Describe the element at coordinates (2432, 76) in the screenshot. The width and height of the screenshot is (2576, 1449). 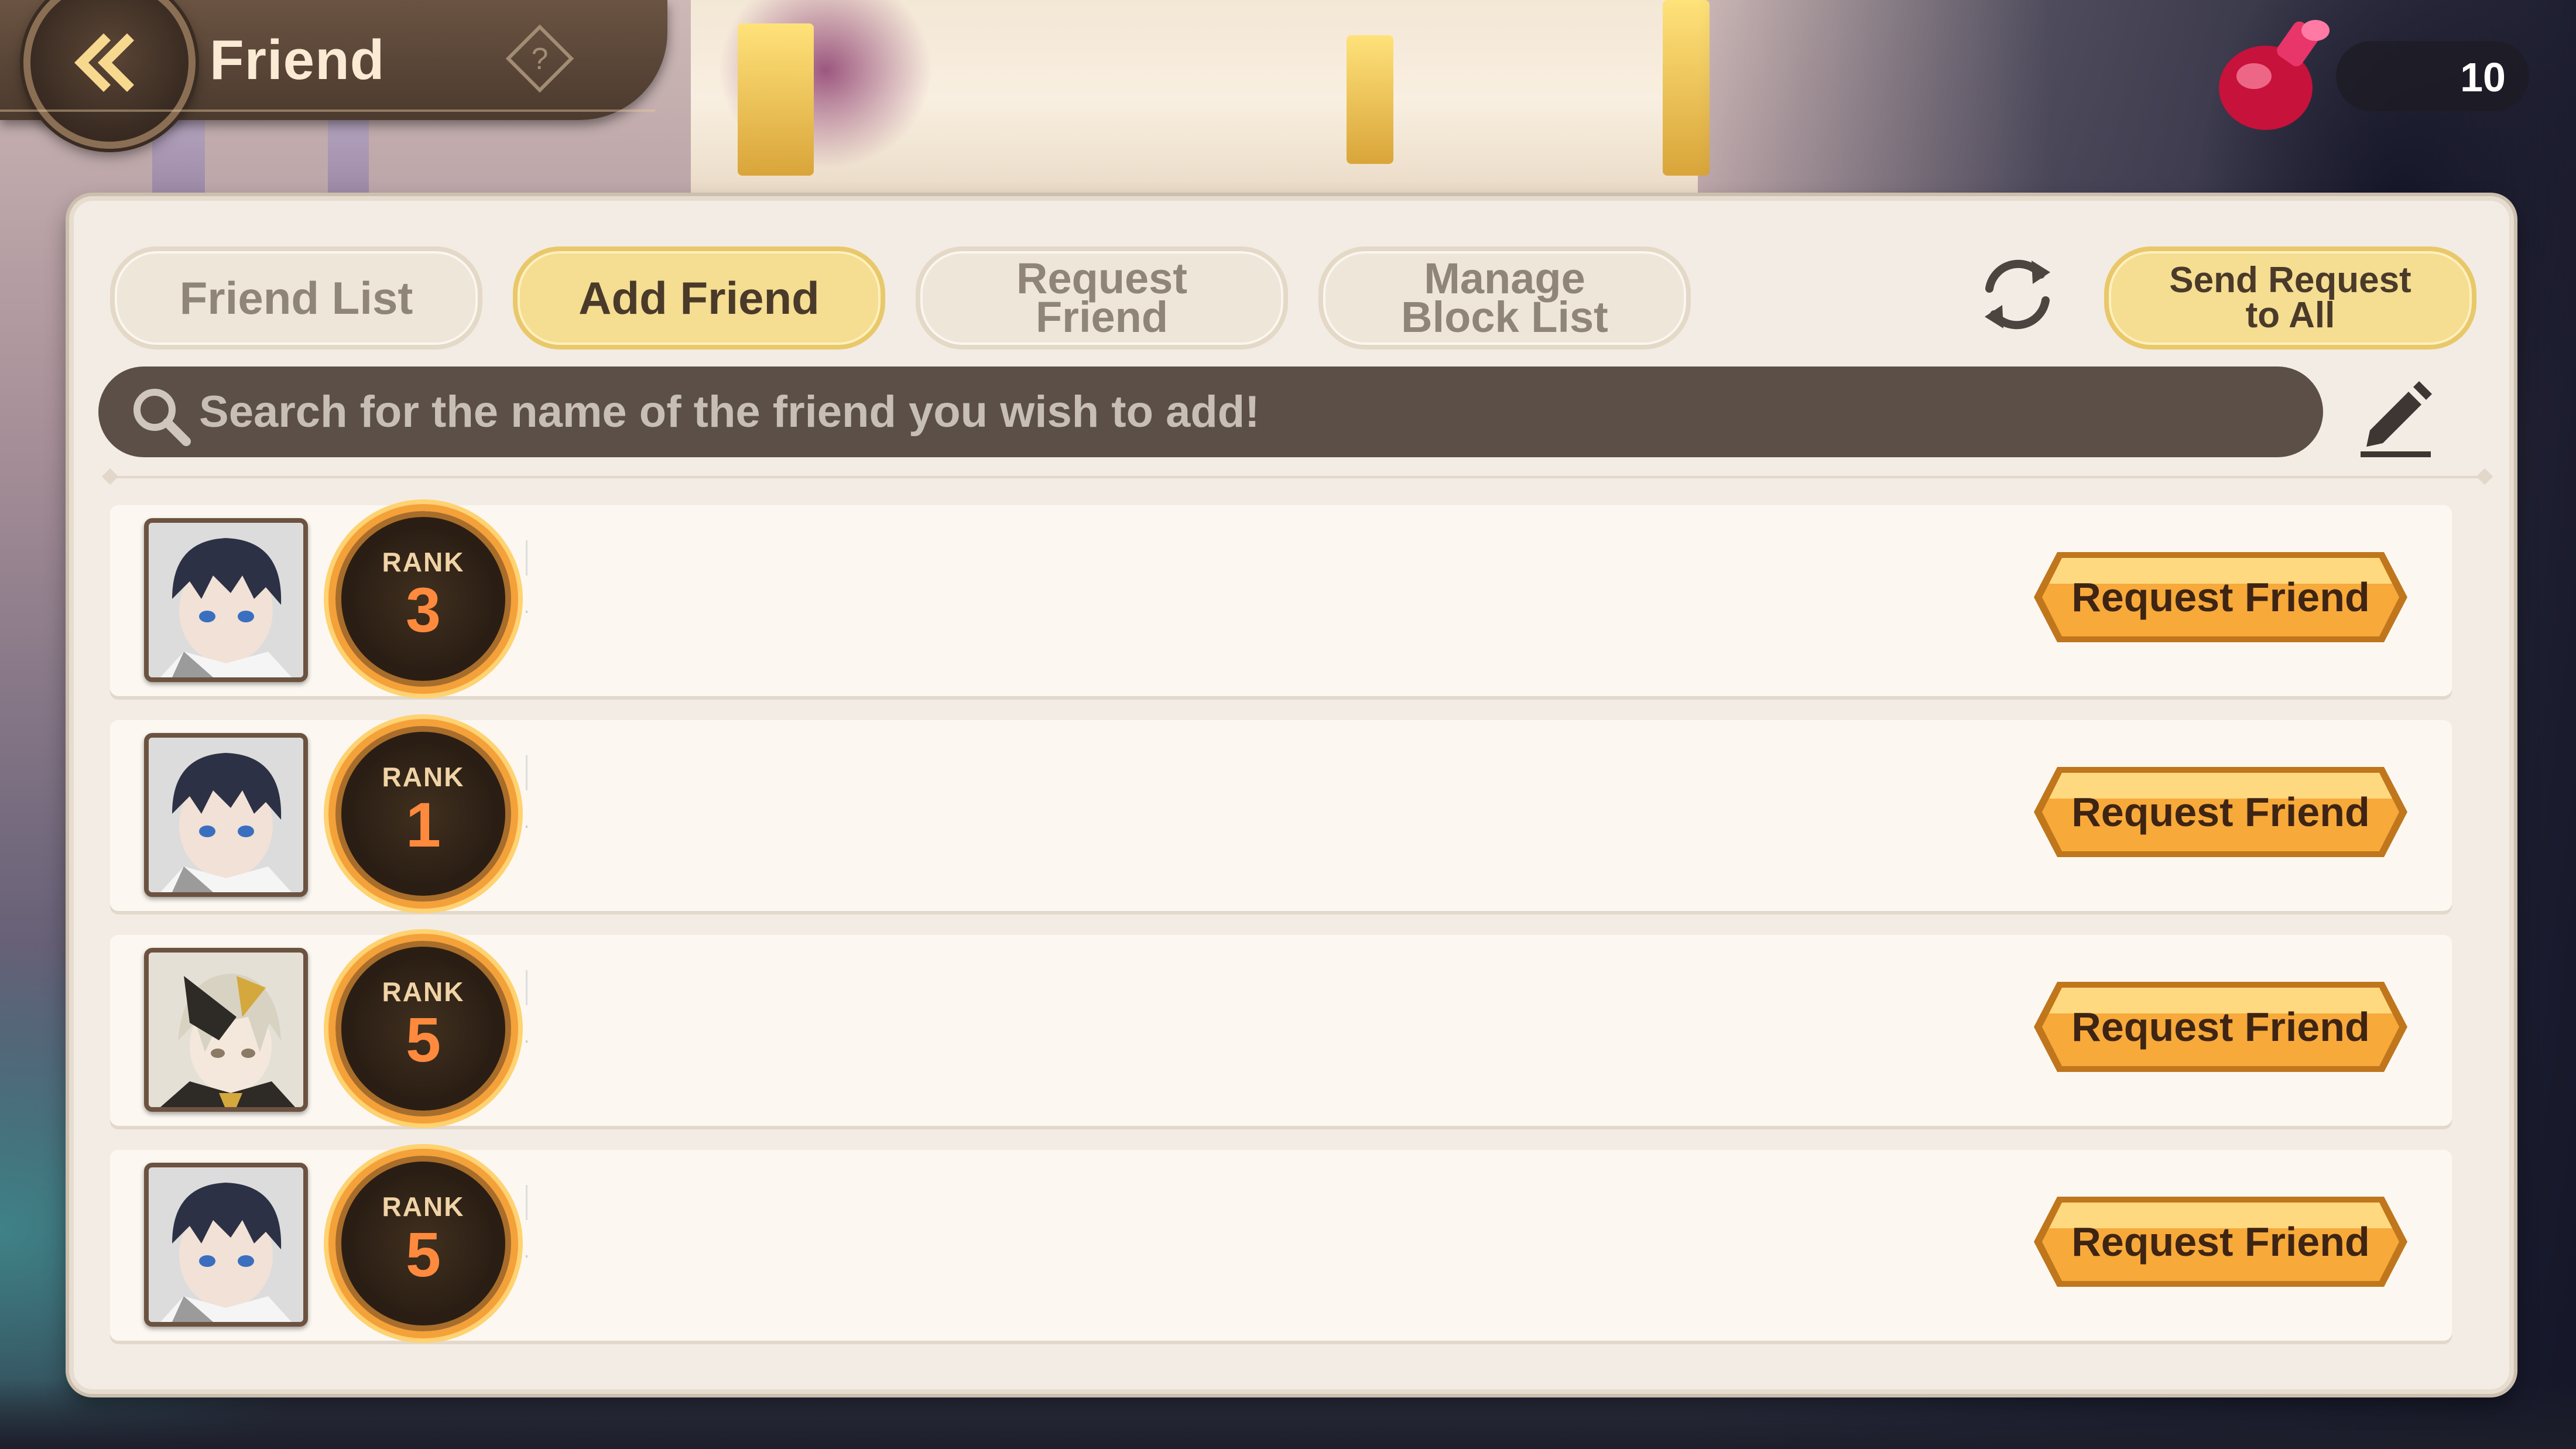
I see `currency-bar: 10` at that location.